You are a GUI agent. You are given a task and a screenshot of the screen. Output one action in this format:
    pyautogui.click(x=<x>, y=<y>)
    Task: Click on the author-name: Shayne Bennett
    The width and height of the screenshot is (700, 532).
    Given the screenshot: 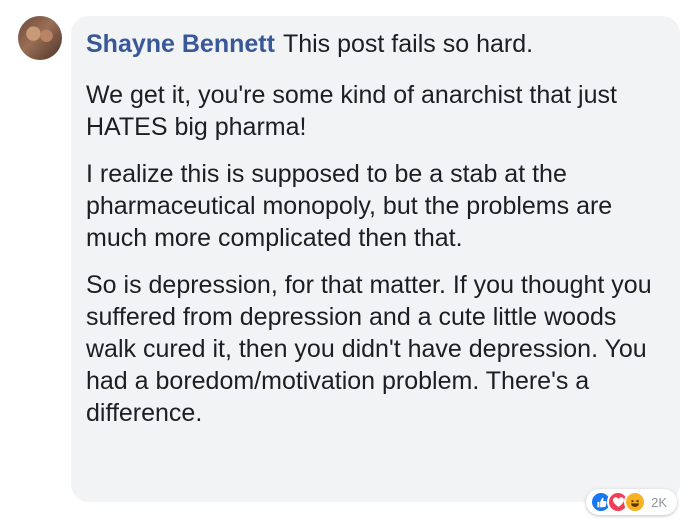 What is the action you would take?
    pyautogui.click(x=180, y=44)
    